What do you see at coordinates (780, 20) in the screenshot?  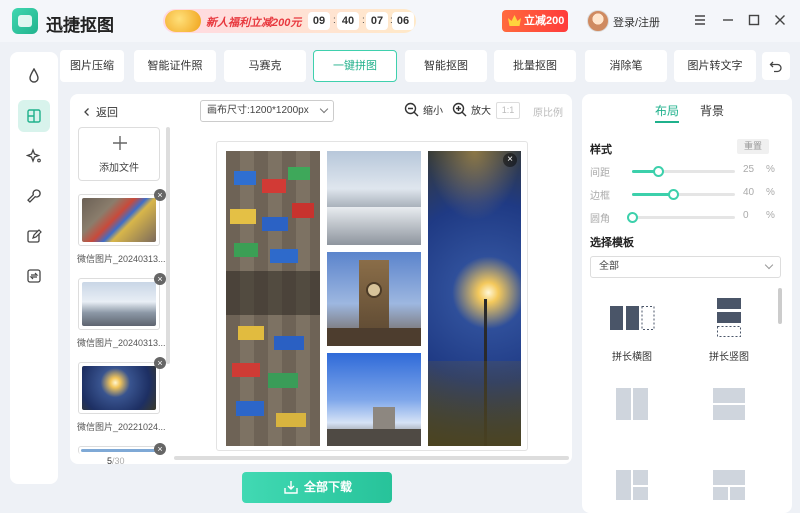 I see `close-icon` at bounding box center [780, 20].